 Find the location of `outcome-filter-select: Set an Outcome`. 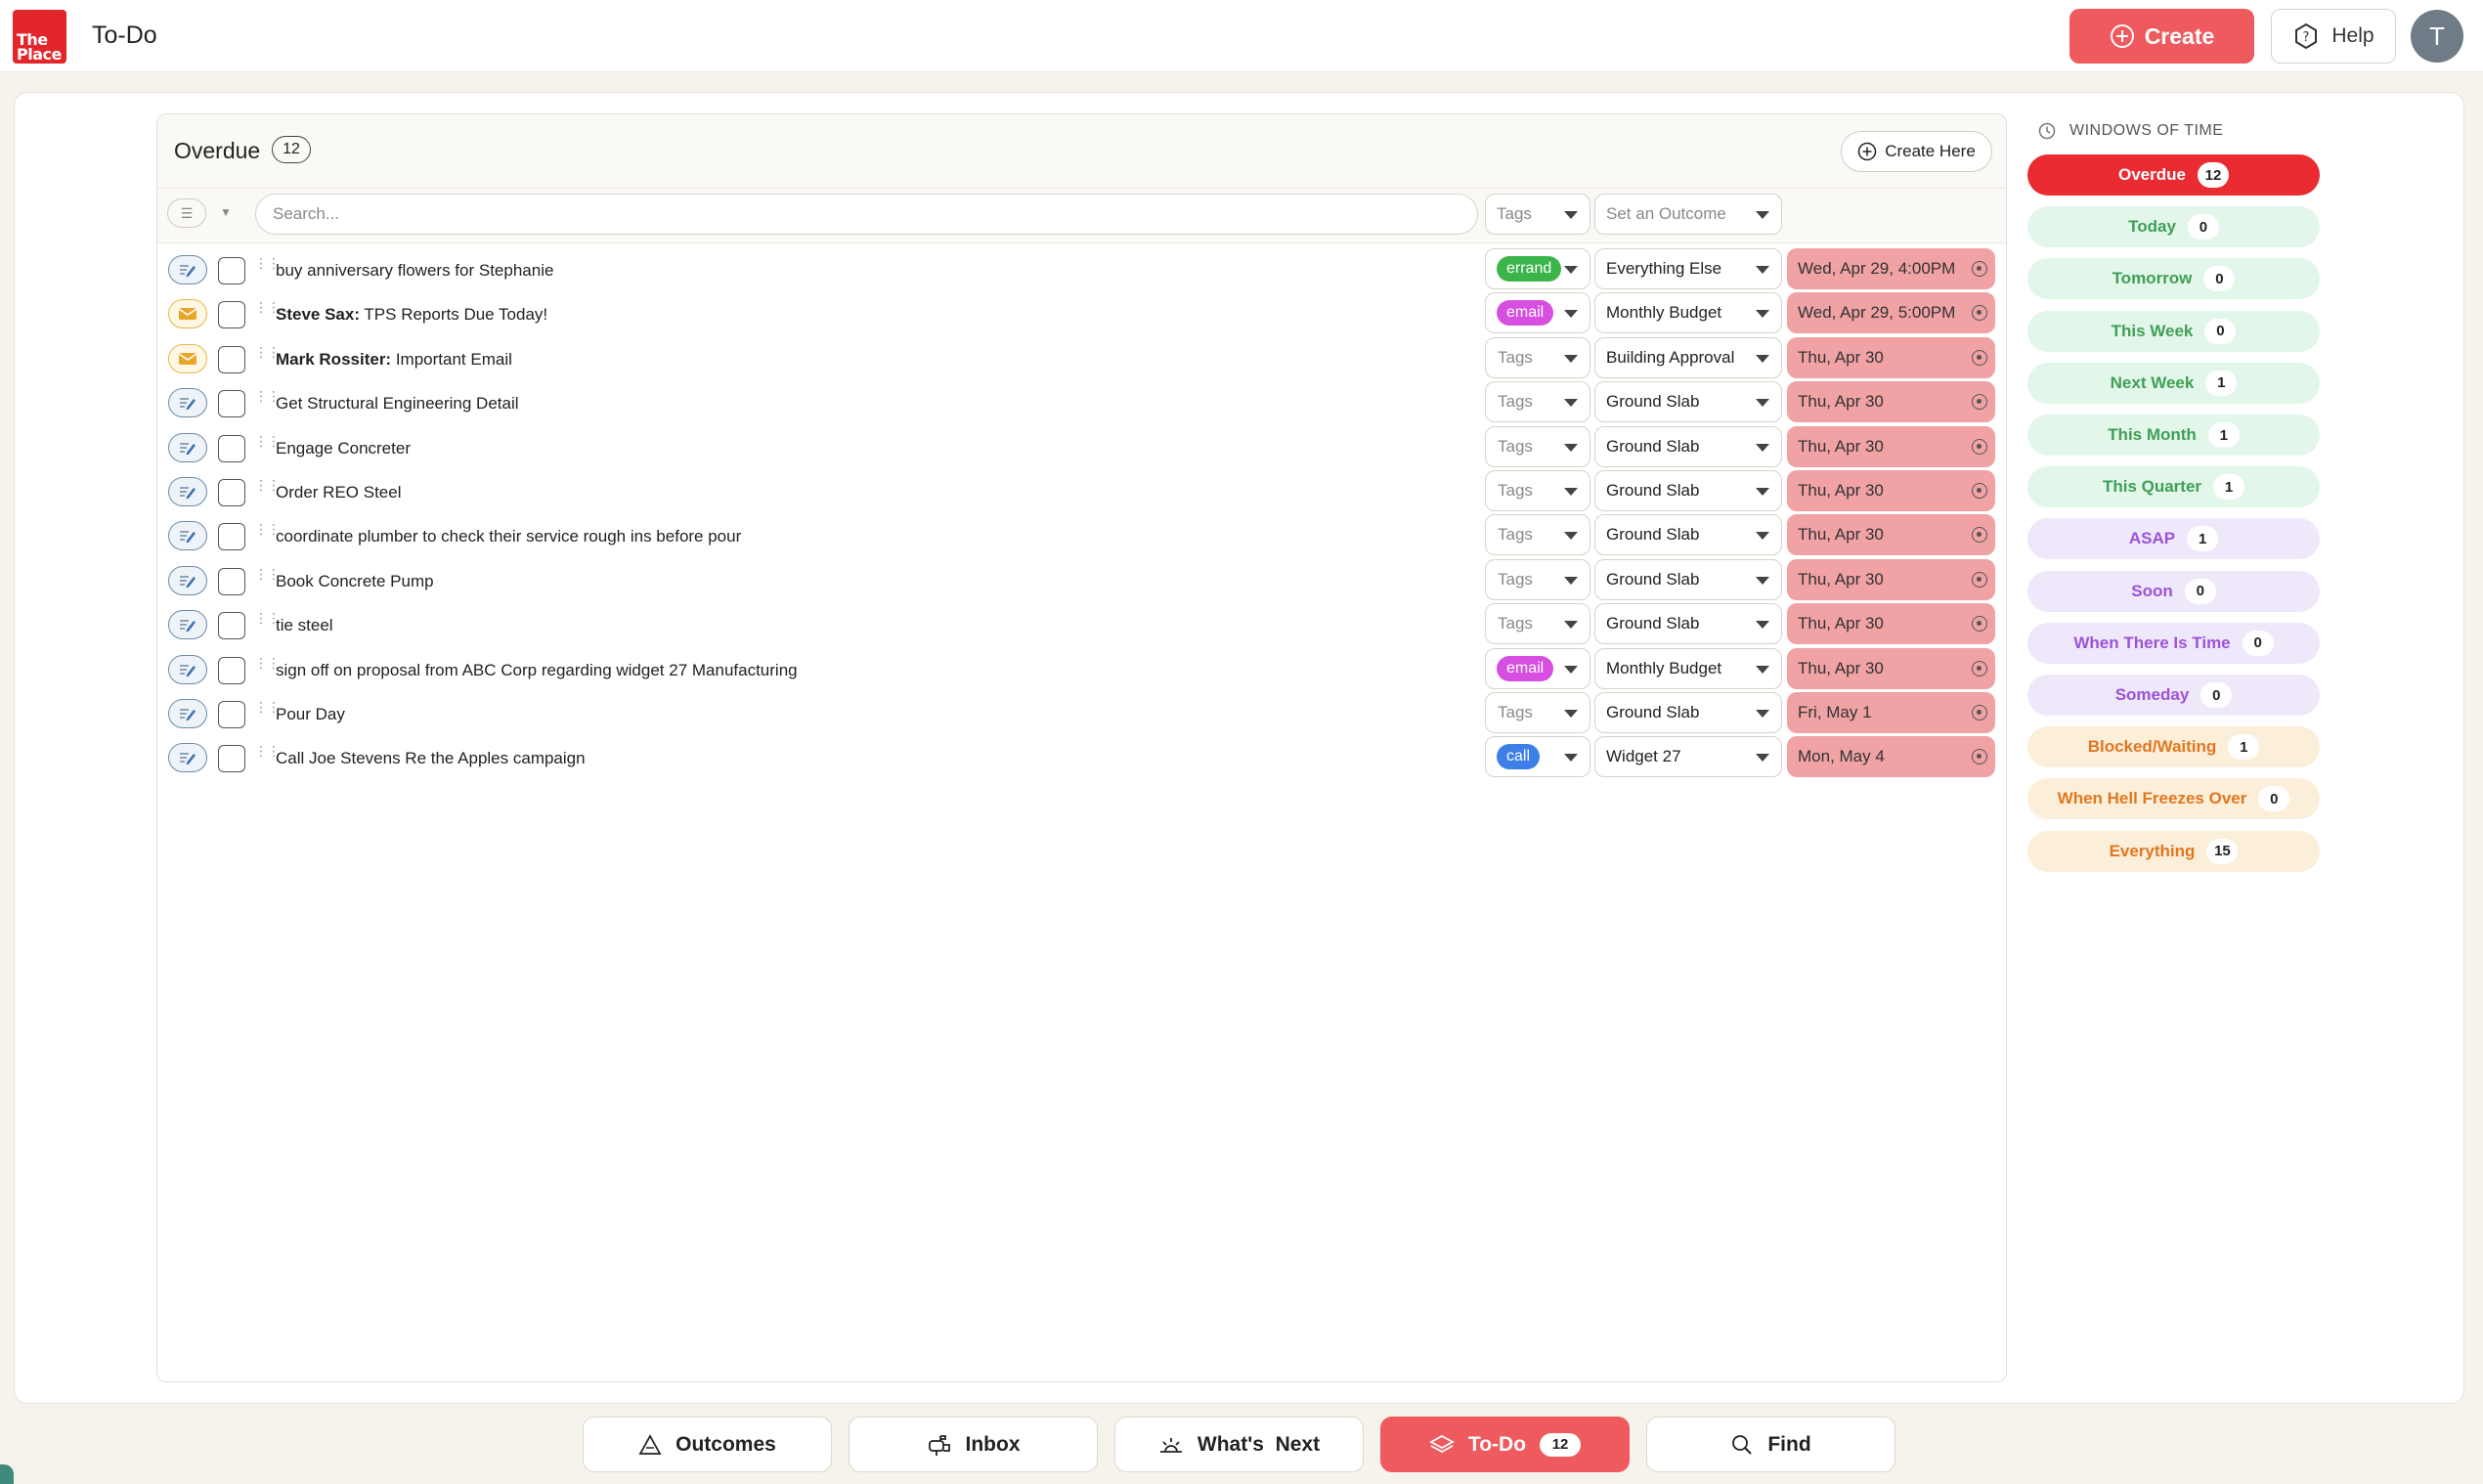

outcome-filter-select: Set an Outcome is located at coordinates (1688, 214).